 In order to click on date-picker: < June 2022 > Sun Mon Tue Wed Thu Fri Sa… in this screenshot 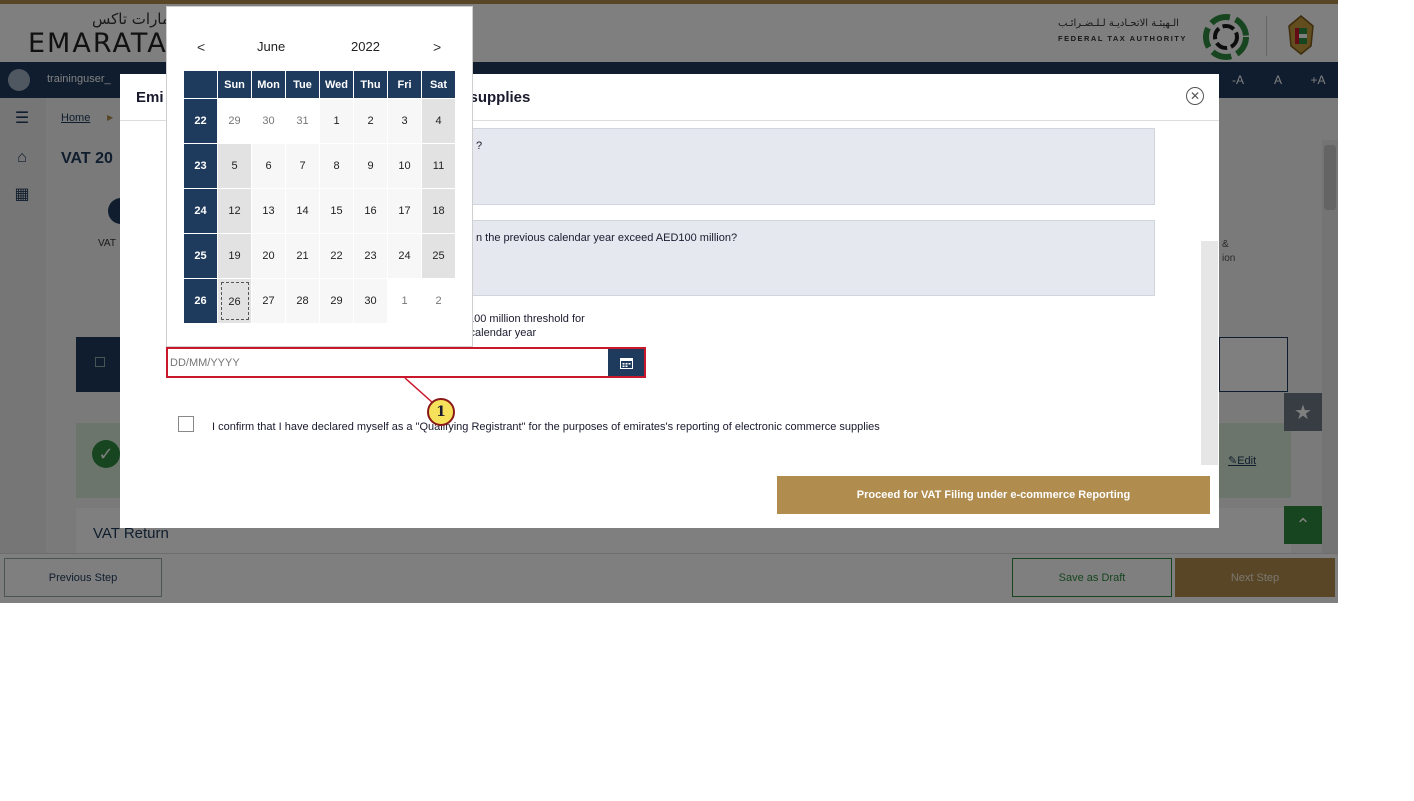, I will do `click(319, 176)`.